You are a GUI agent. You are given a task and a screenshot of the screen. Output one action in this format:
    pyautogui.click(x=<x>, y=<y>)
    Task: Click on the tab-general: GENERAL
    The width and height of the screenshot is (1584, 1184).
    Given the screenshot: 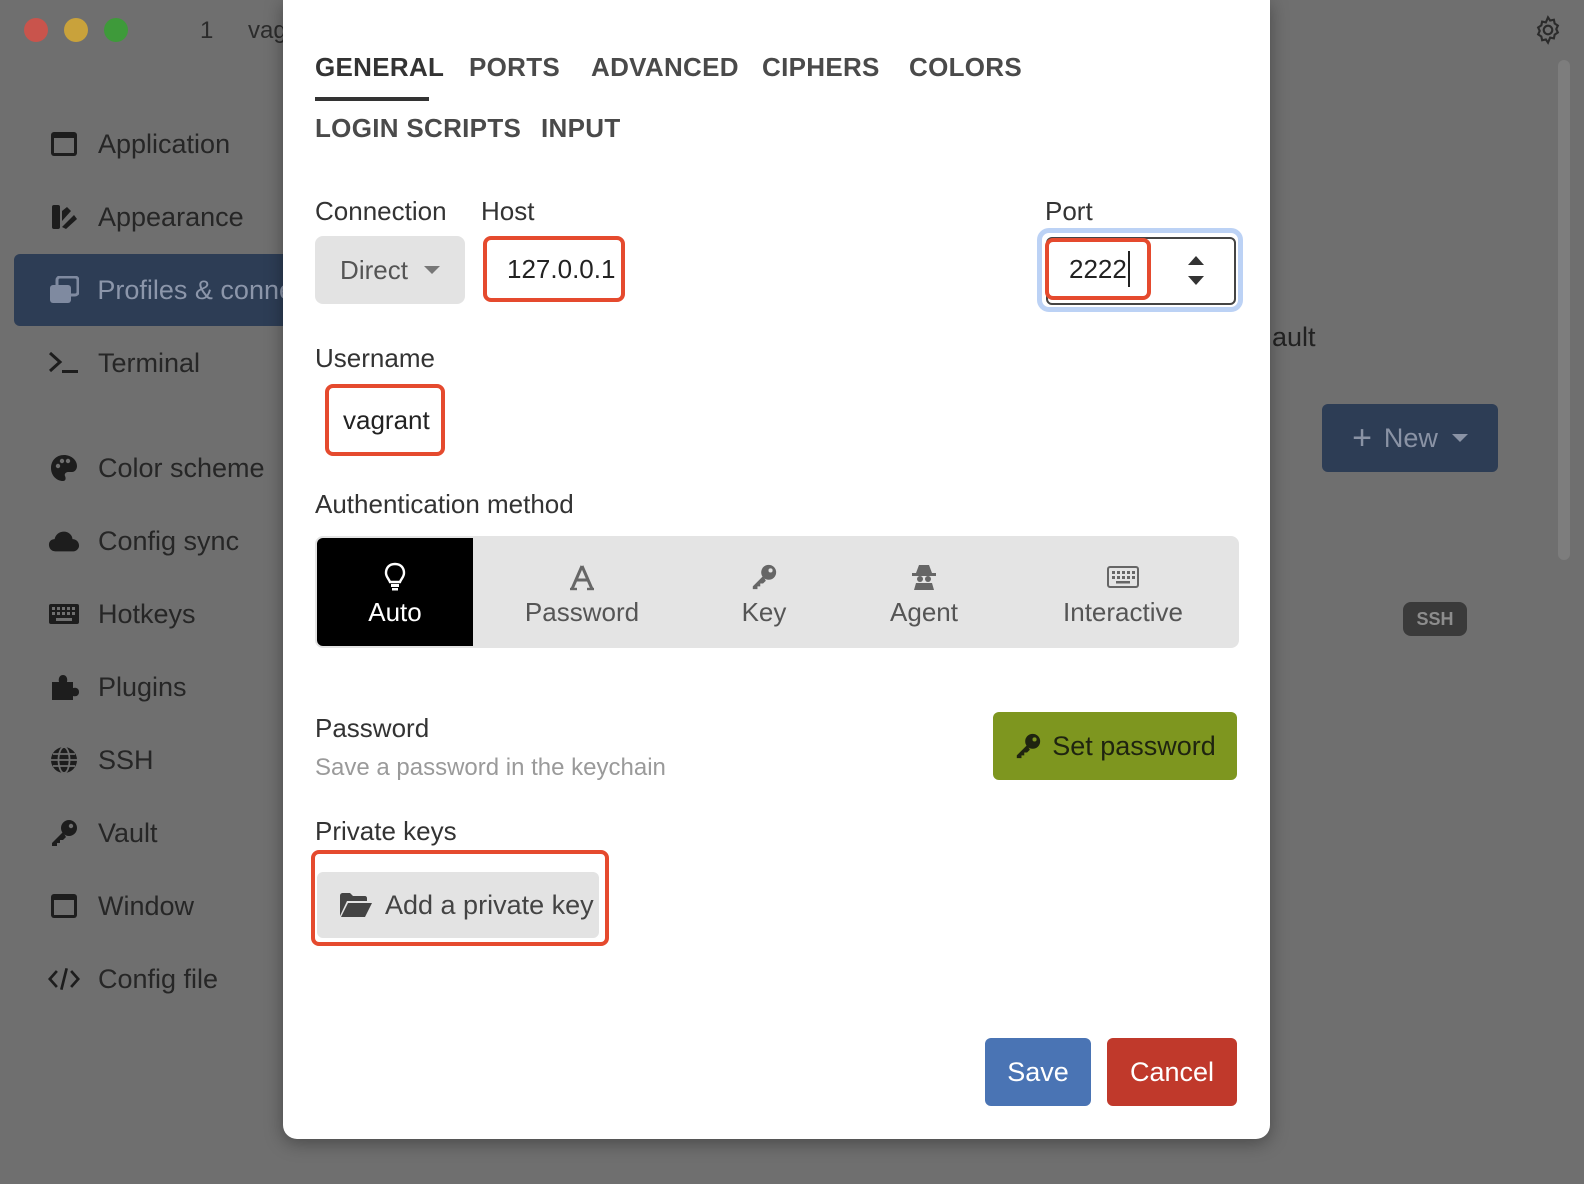 What is the action you would take?
    pyautogui.click(x=379, y=67)
    